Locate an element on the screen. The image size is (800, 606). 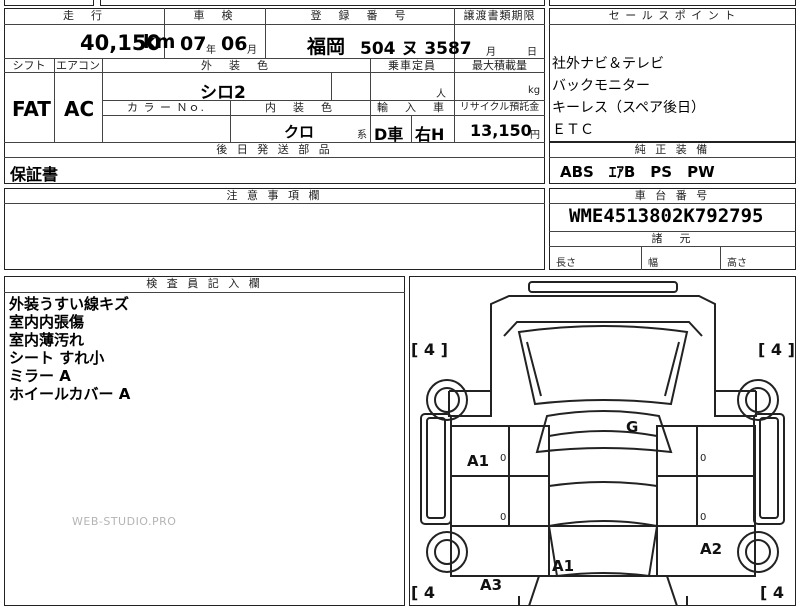
inspector-note-4: シート すれ小 is located at coordinates (57, 358).